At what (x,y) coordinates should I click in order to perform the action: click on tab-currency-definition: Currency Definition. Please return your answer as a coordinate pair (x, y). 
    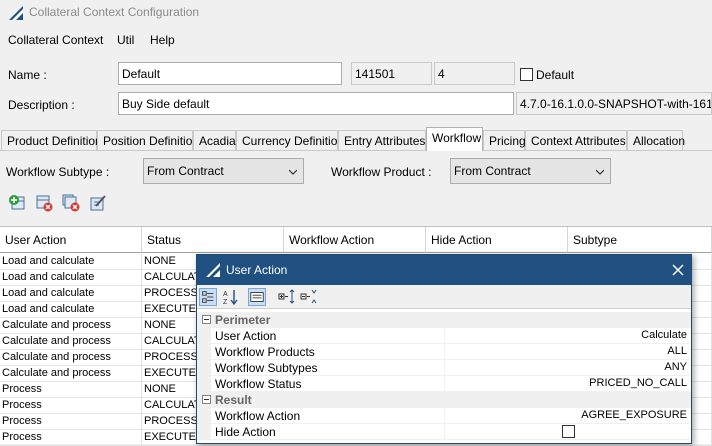
    Looking at the image, I should click on (290, 140).